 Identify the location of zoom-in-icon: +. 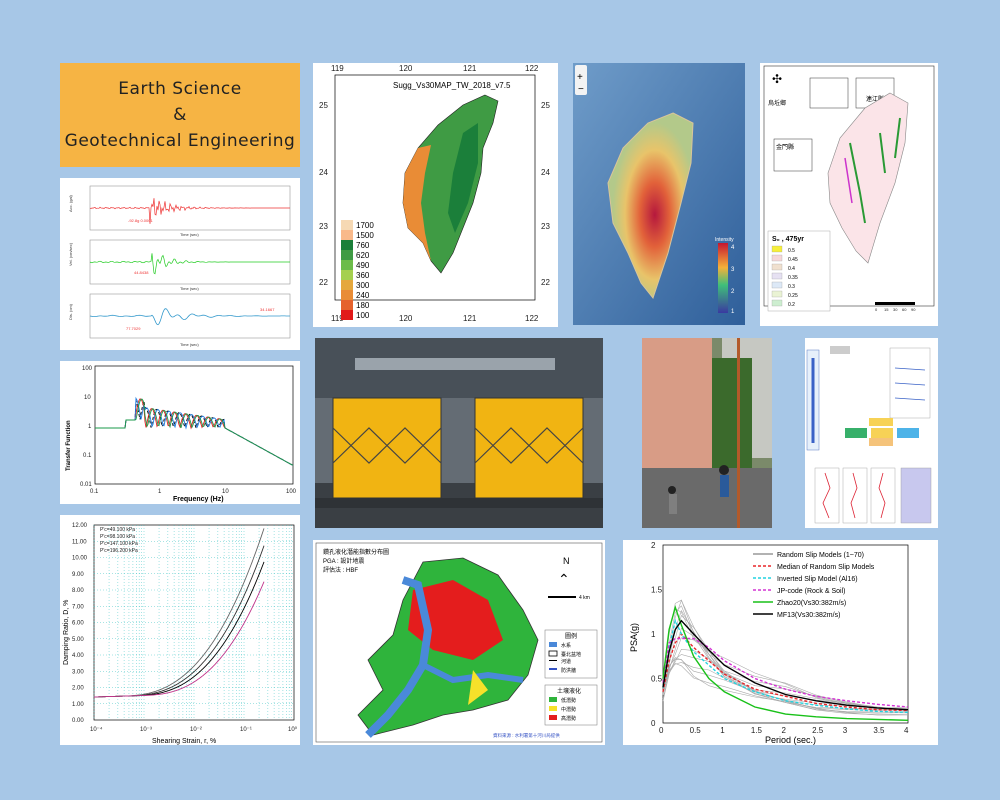
(580, 77).